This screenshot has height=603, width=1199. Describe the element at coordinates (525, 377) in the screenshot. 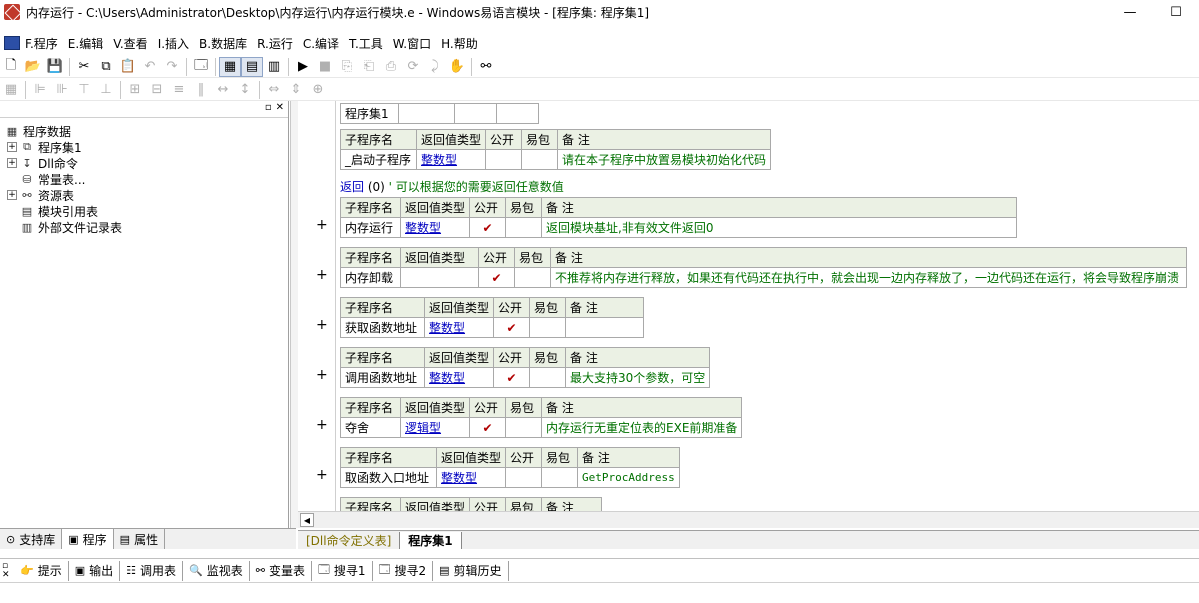

I see `table-row: 调用函数地址 整数型 ✔ 最大支持30个参数，可空` at that location.